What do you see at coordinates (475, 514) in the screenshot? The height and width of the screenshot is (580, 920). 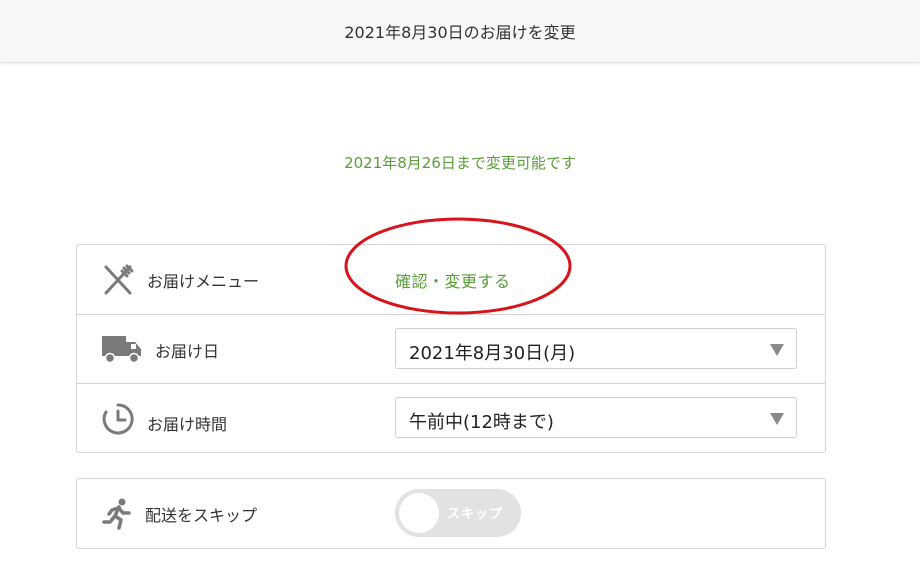 I see `toggle-label: スキップ` at bounding box center [475, 514].